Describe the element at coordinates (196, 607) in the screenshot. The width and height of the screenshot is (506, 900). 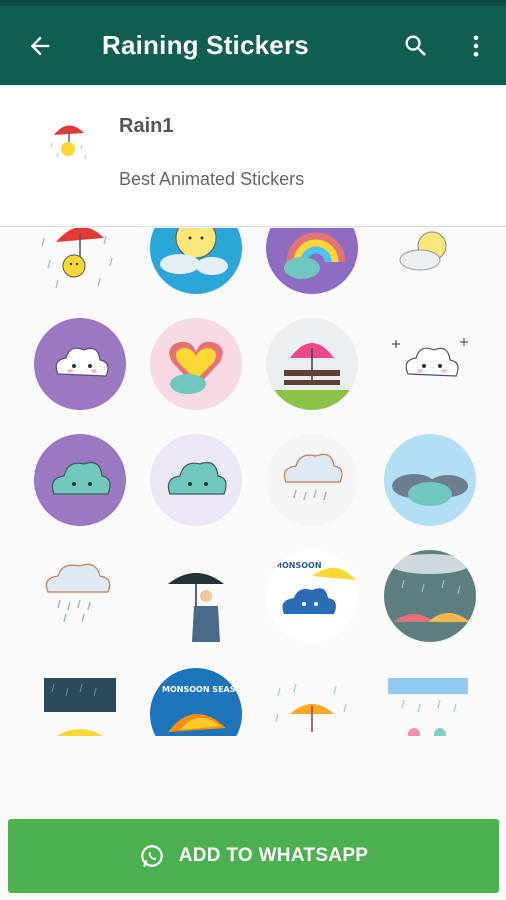
I see `man-umbrella-icon` at that location.